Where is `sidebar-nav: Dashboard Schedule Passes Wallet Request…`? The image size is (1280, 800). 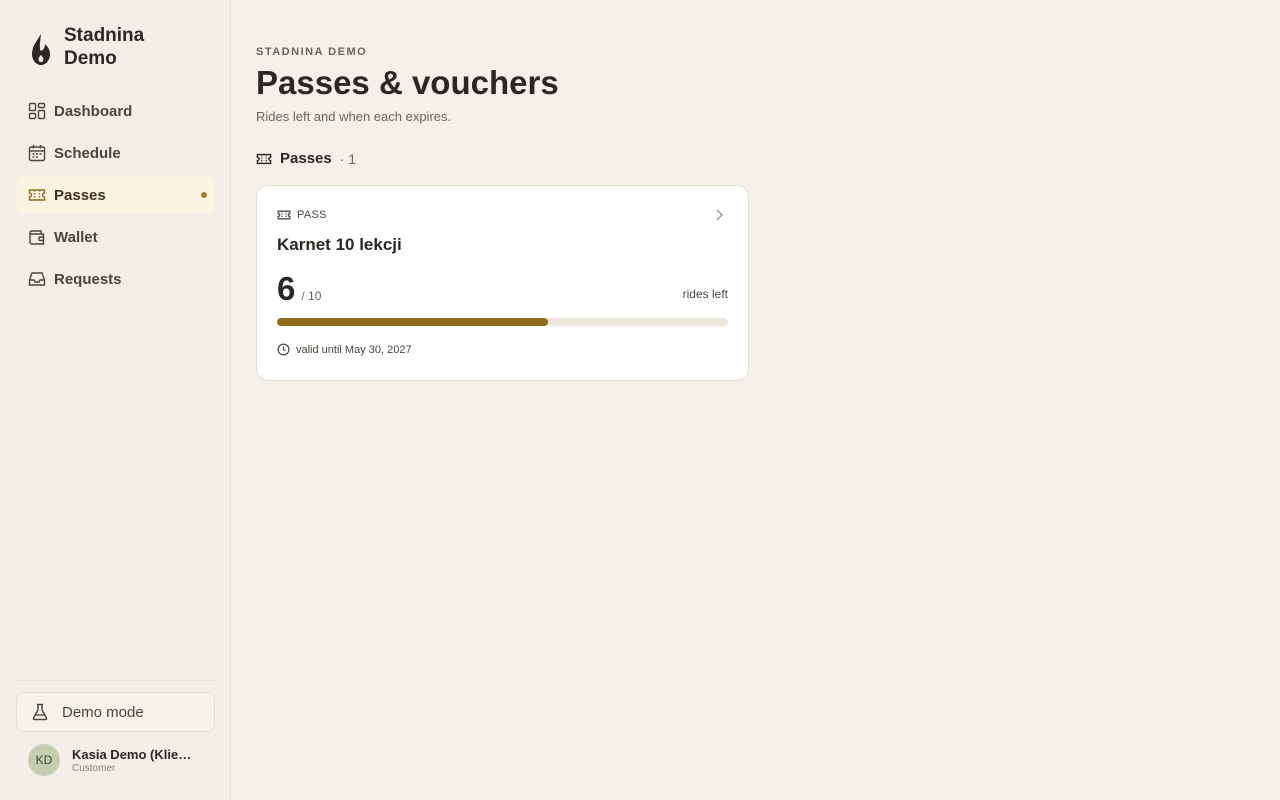 sidebar-nav: Dashboard Schedule Passes Wallet Request… is located at coordinates (115, 197).